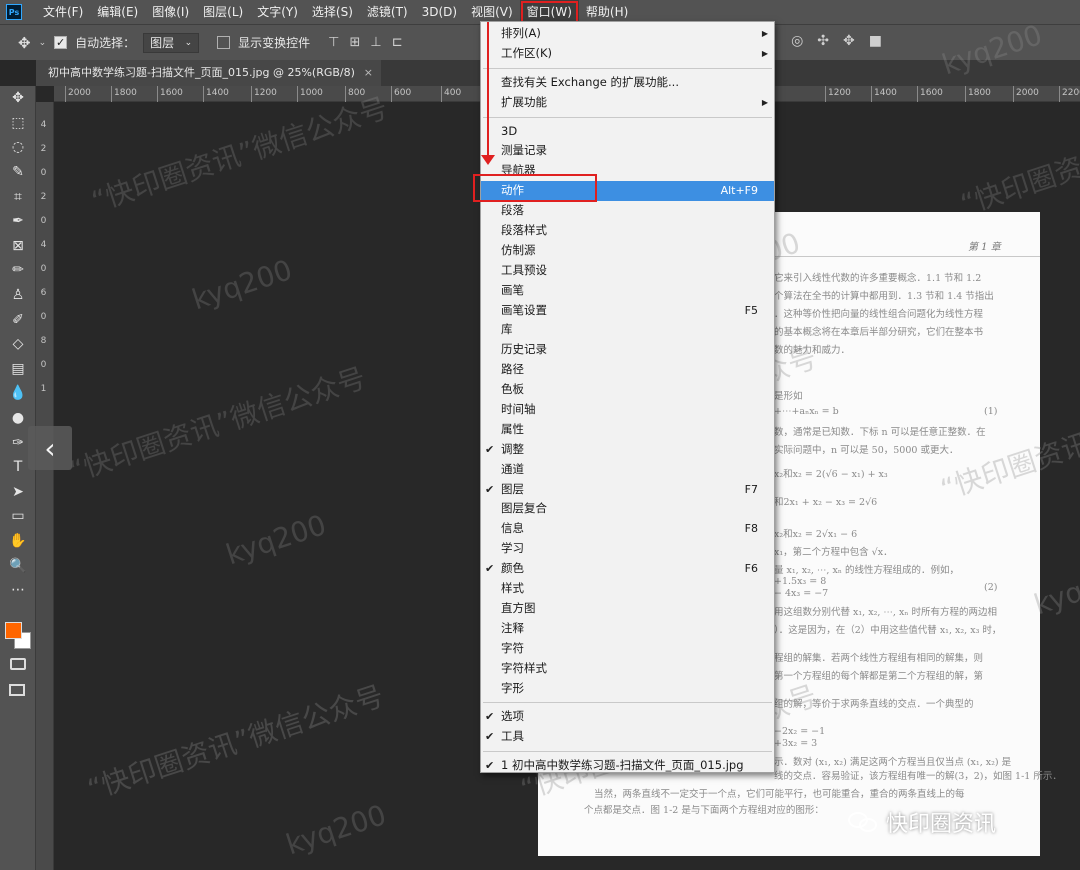 This screenshot has width=1080, height=870. I want to click on window-menu-item: 字符, so click(627, 649).